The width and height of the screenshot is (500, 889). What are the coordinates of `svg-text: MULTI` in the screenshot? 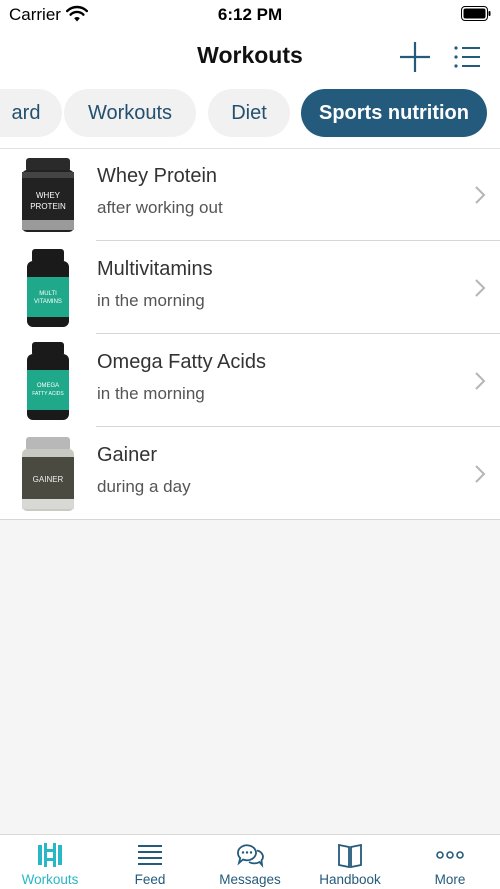 It's located at (48, 294).